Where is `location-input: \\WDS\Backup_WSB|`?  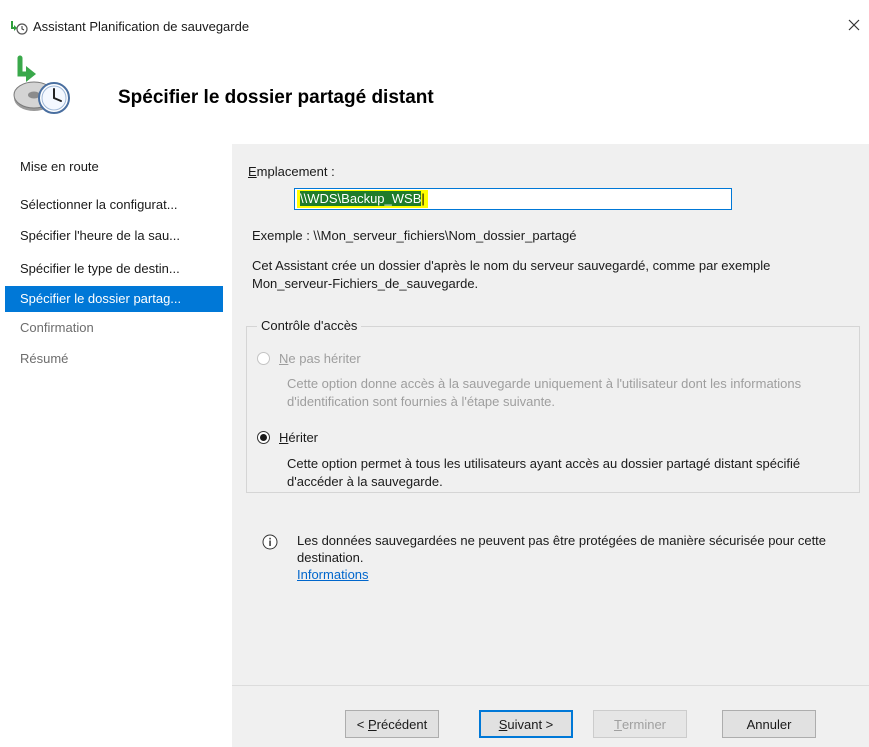 location-input: \\WDS\Backup_WSB| is located at coordinates (513, 199).